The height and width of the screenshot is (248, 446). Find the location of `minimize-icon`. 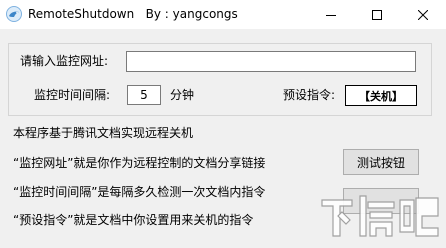

minimize-icon is located at coordinates (331, 14).